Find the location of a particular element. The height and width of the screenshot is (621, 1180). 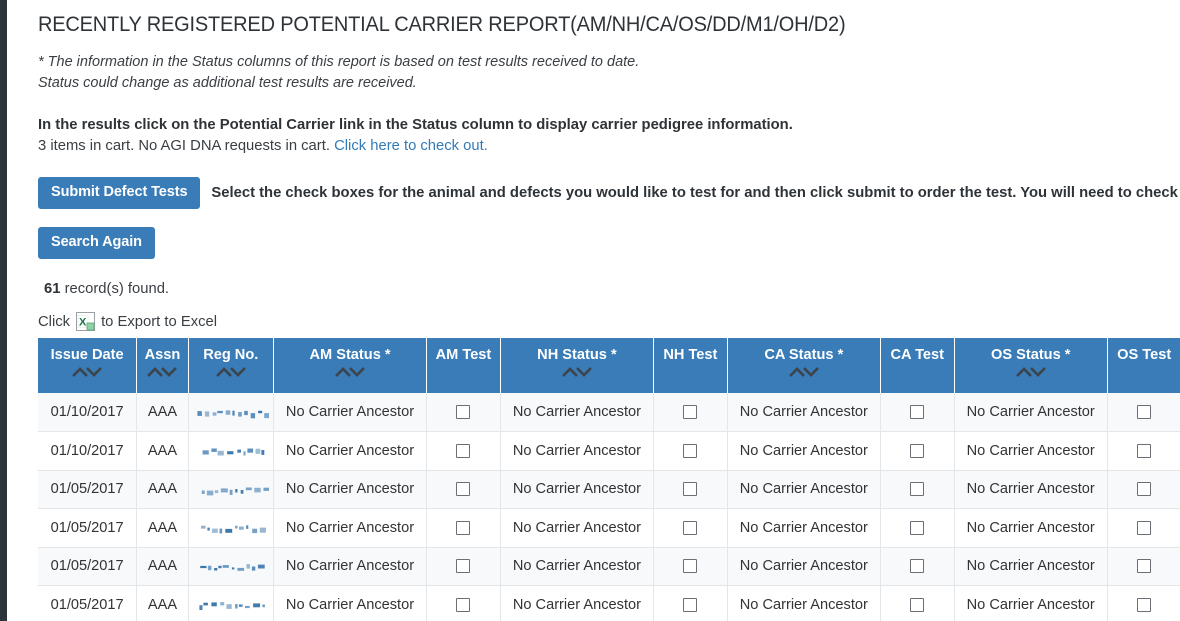

column-header-issue-date: Issue Date is located at coordinates (88, 365).